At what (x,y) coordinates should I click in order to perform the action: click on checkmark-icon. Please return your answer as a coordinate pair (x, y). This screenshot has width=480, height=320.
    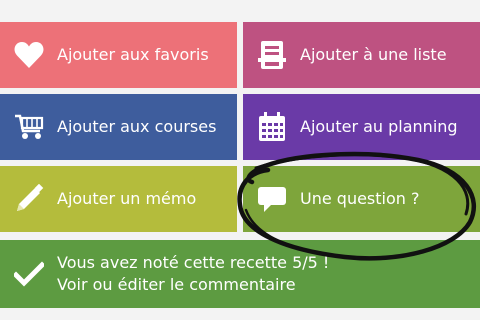
    Looking at the image, I should click on (29, 274).